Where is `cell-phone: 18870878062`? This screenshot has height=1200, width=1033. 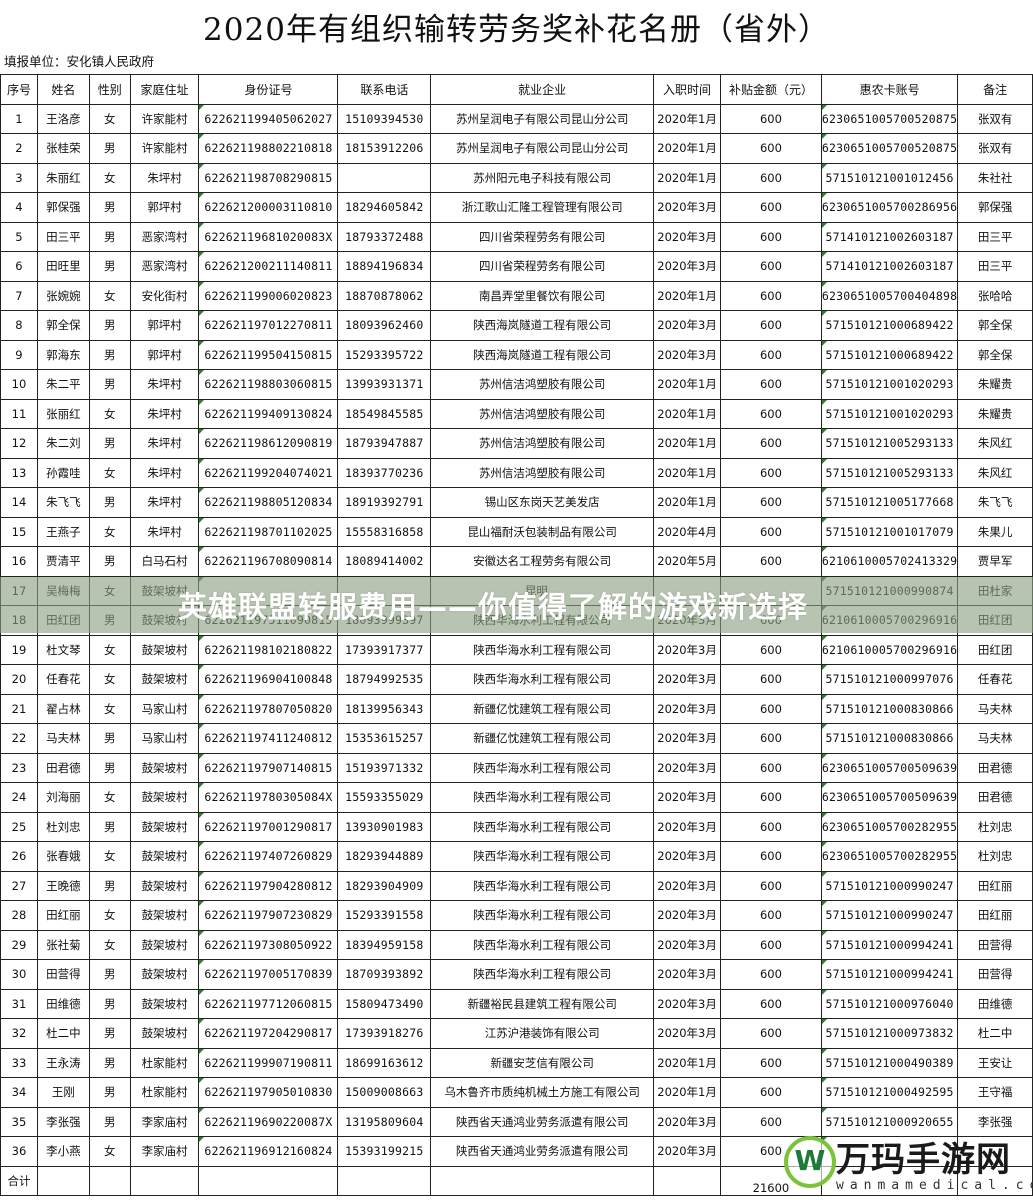
cell-phone: 18870878062 is located at coordinates (384, 295).